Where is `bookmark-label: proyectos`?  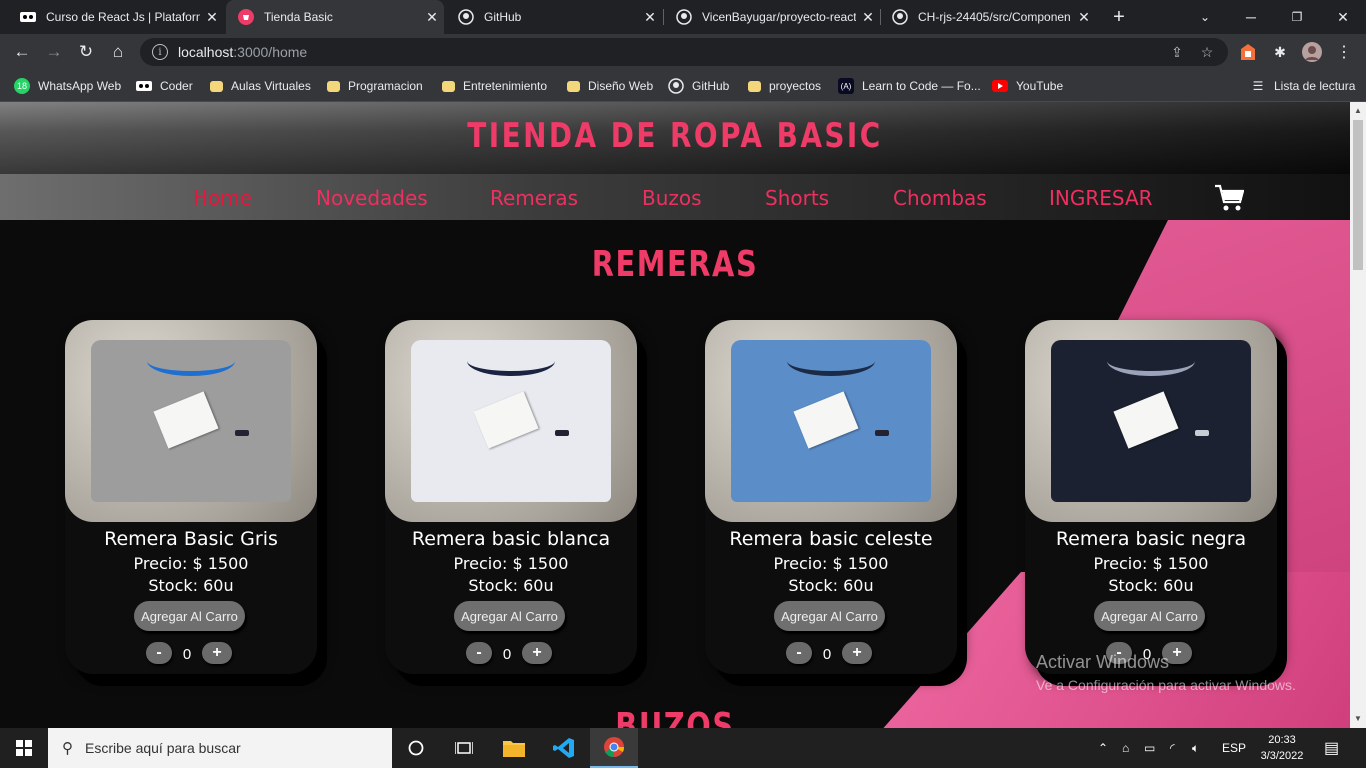 bookmark-label: proyectos is located at coordinates (795, 86).